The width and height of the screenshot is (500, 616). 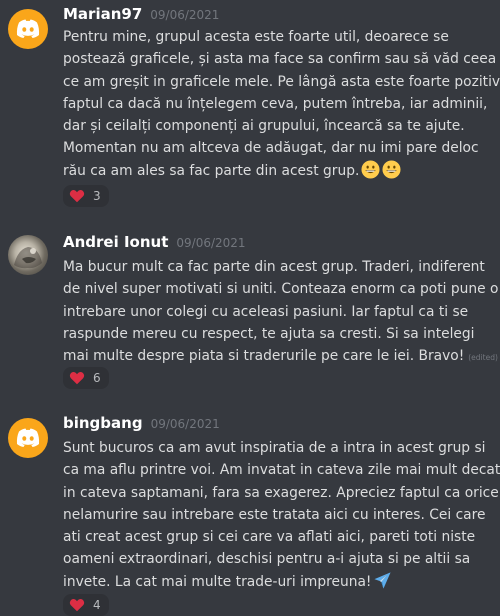 I want to click on reaction-heart-button: 3, so click(x=86, y=196).